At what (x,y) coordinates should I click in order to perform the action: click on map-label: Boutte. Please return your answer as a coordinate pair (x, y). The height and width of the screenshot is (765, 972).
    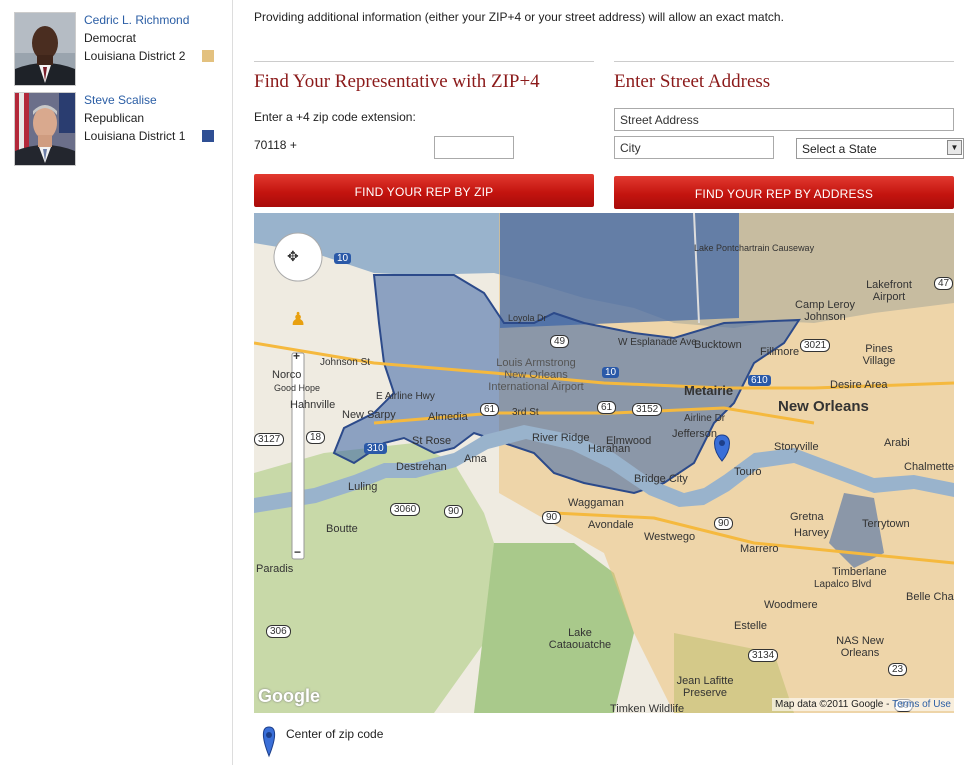
    Looking at the image, I should click on (342, 529).